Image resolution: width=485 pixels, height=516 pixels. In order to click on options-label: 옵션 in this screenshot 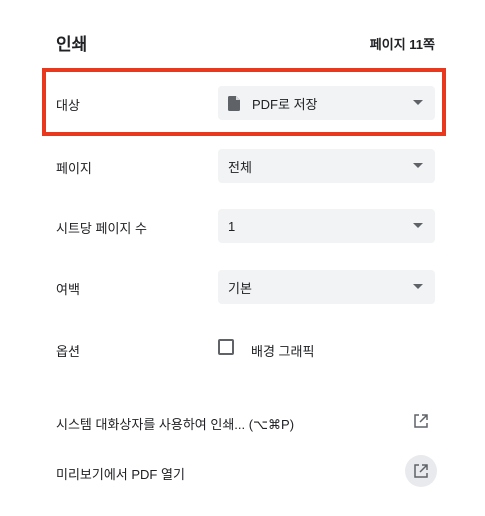, I will do `click(68, 351)`.